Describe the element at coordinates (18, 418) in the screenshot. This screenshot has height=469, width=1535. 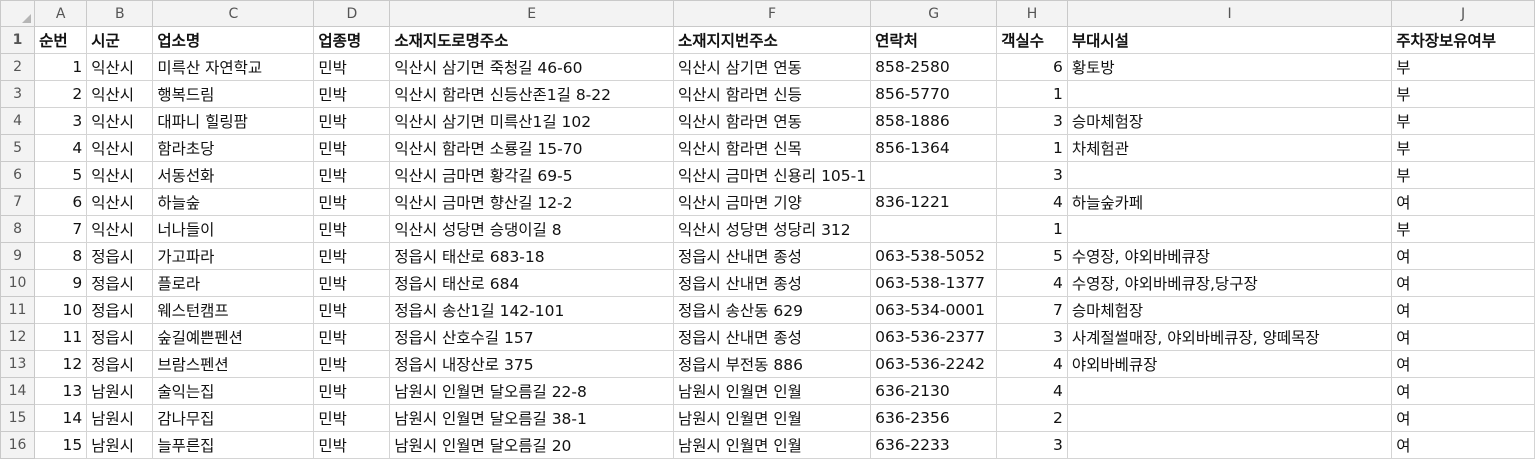
I see `row-header: 15` at that location.